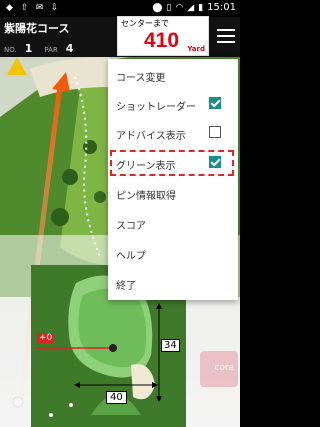 This screenshot has height=427, width=320. I want to click on hole-label: NO., so click(10, 50).